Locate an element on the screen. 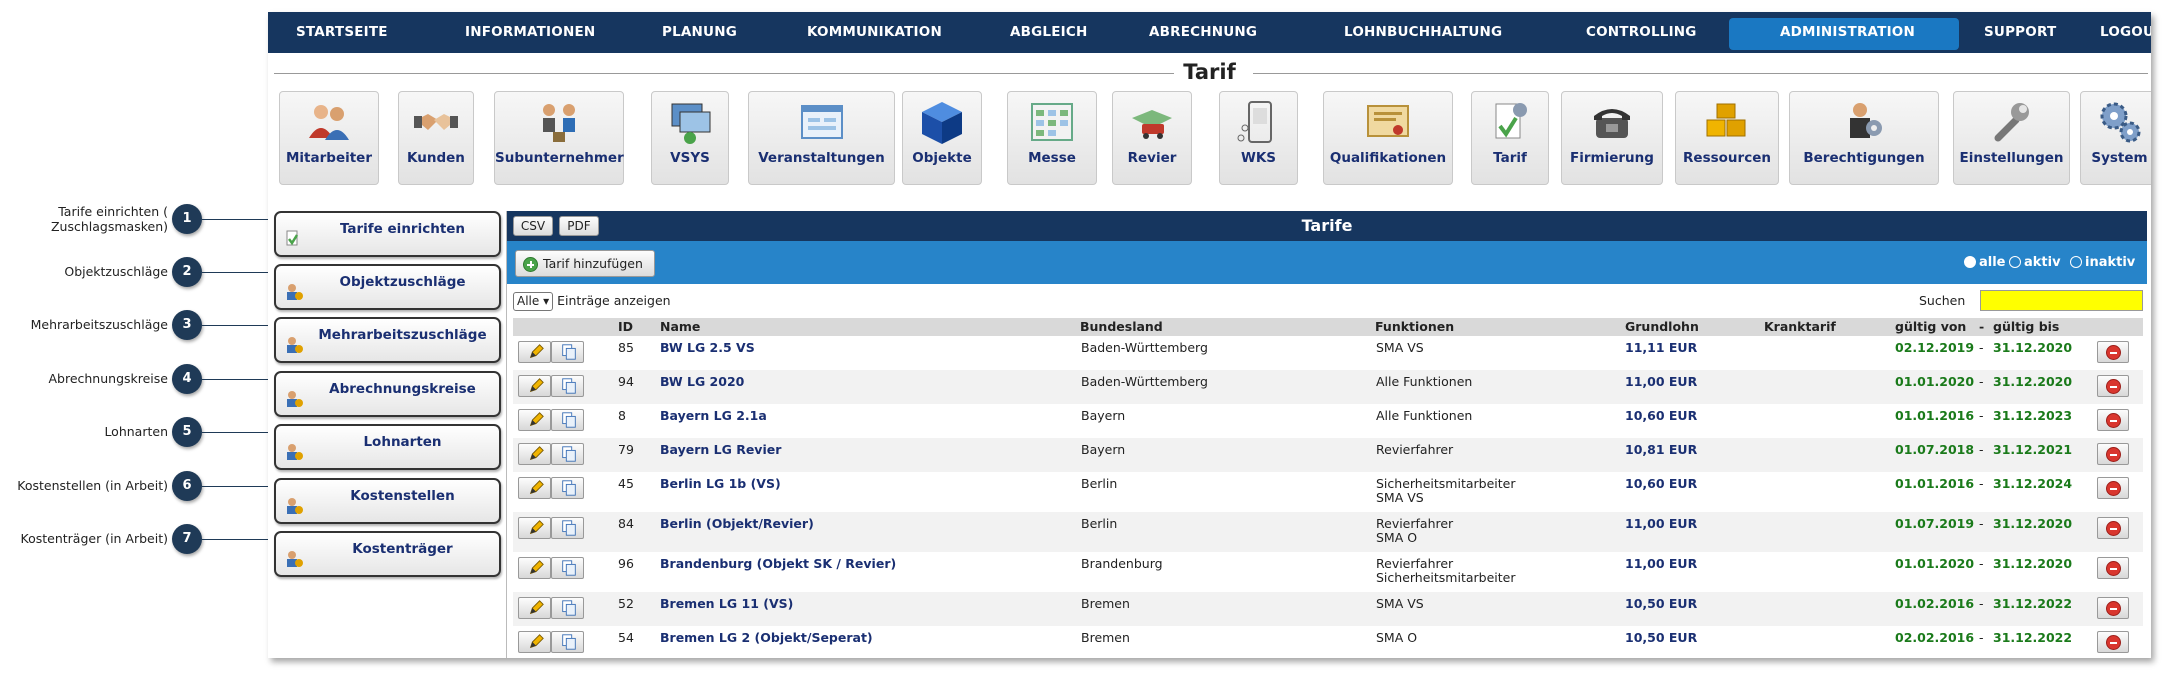 This screenshot has width=2180, height=686. radio-selected-icon is located at coordinates (1970, 262).